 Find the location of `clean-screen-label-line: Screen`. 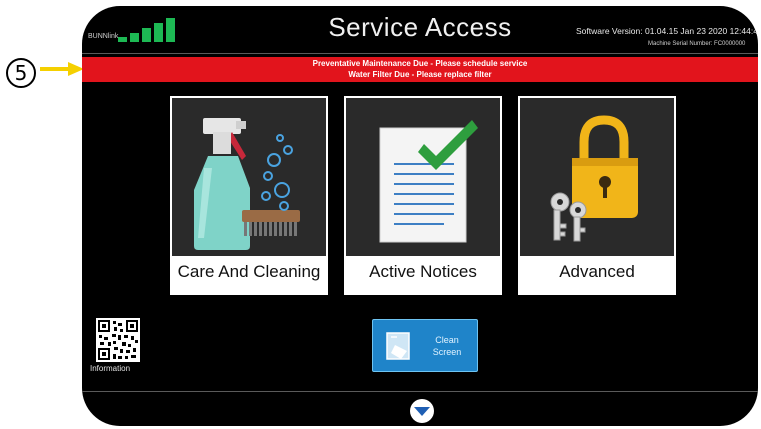

clean-screen-label-line: Screen is located at coordinates (447, 352).